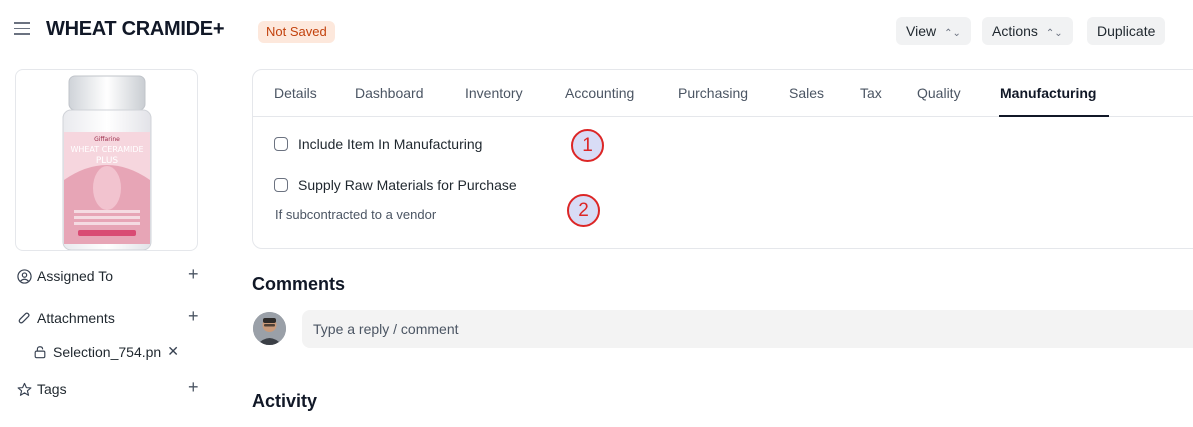  Describe the element at coordinates (296, 32) in the screenshot. I see `status-badge: Not Saved` at that location.